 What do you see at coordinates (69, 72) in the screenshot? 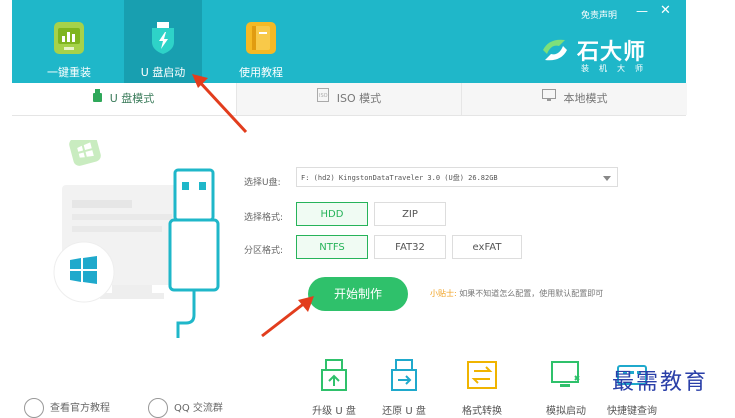
I see `nav-tab-label: 一键重装` at bounding box center [69, 72].